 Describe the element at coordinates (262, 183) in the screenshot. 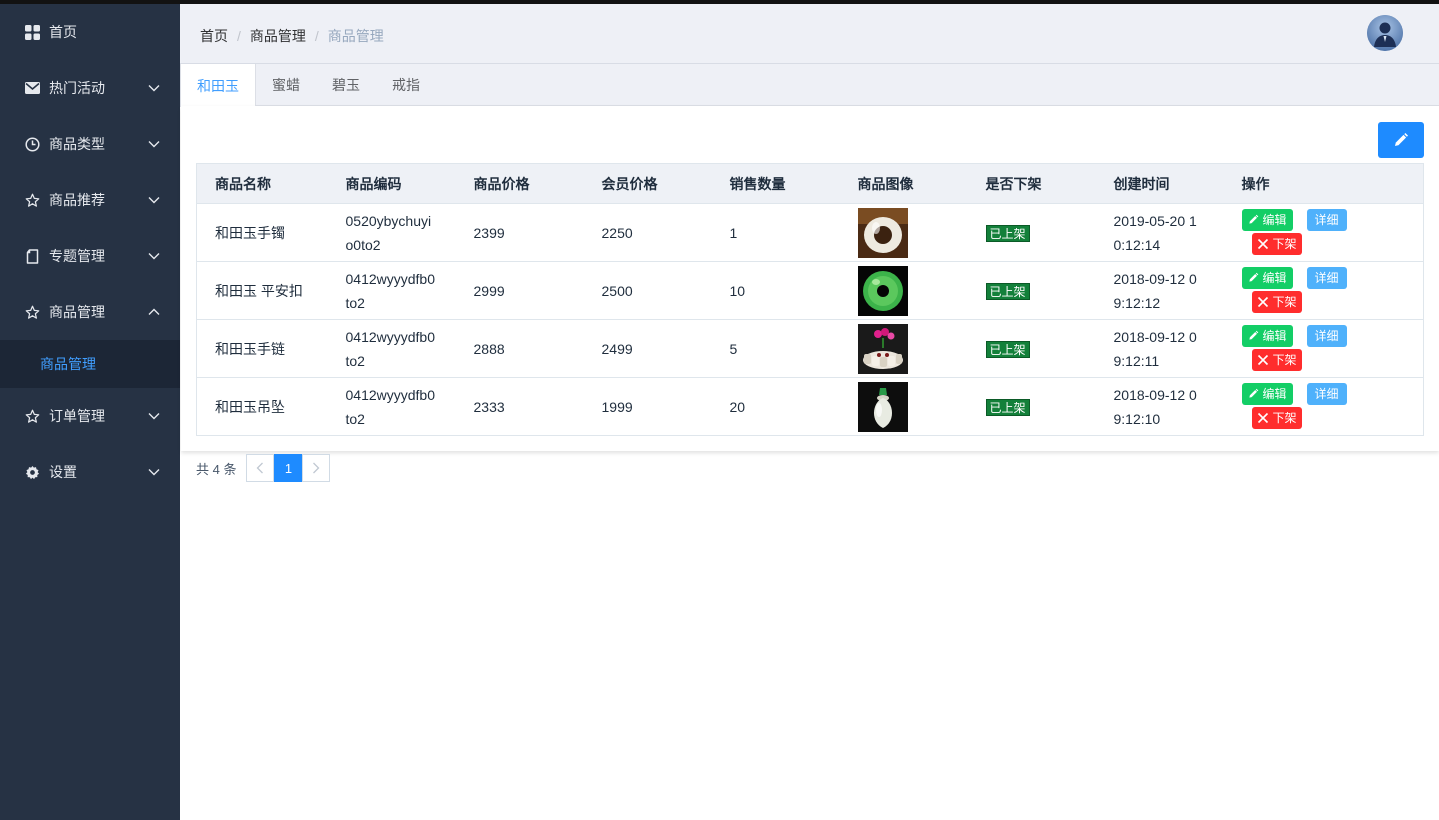

I see `column-header: 商品名称` at that location.